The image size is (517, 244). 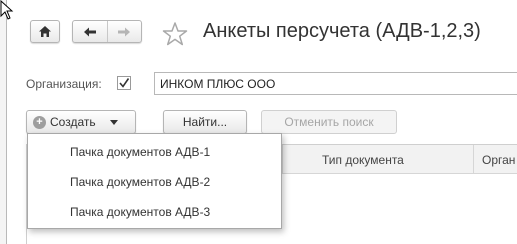 I want to click on organization-label: Организация:, so click(x=64, y=84).